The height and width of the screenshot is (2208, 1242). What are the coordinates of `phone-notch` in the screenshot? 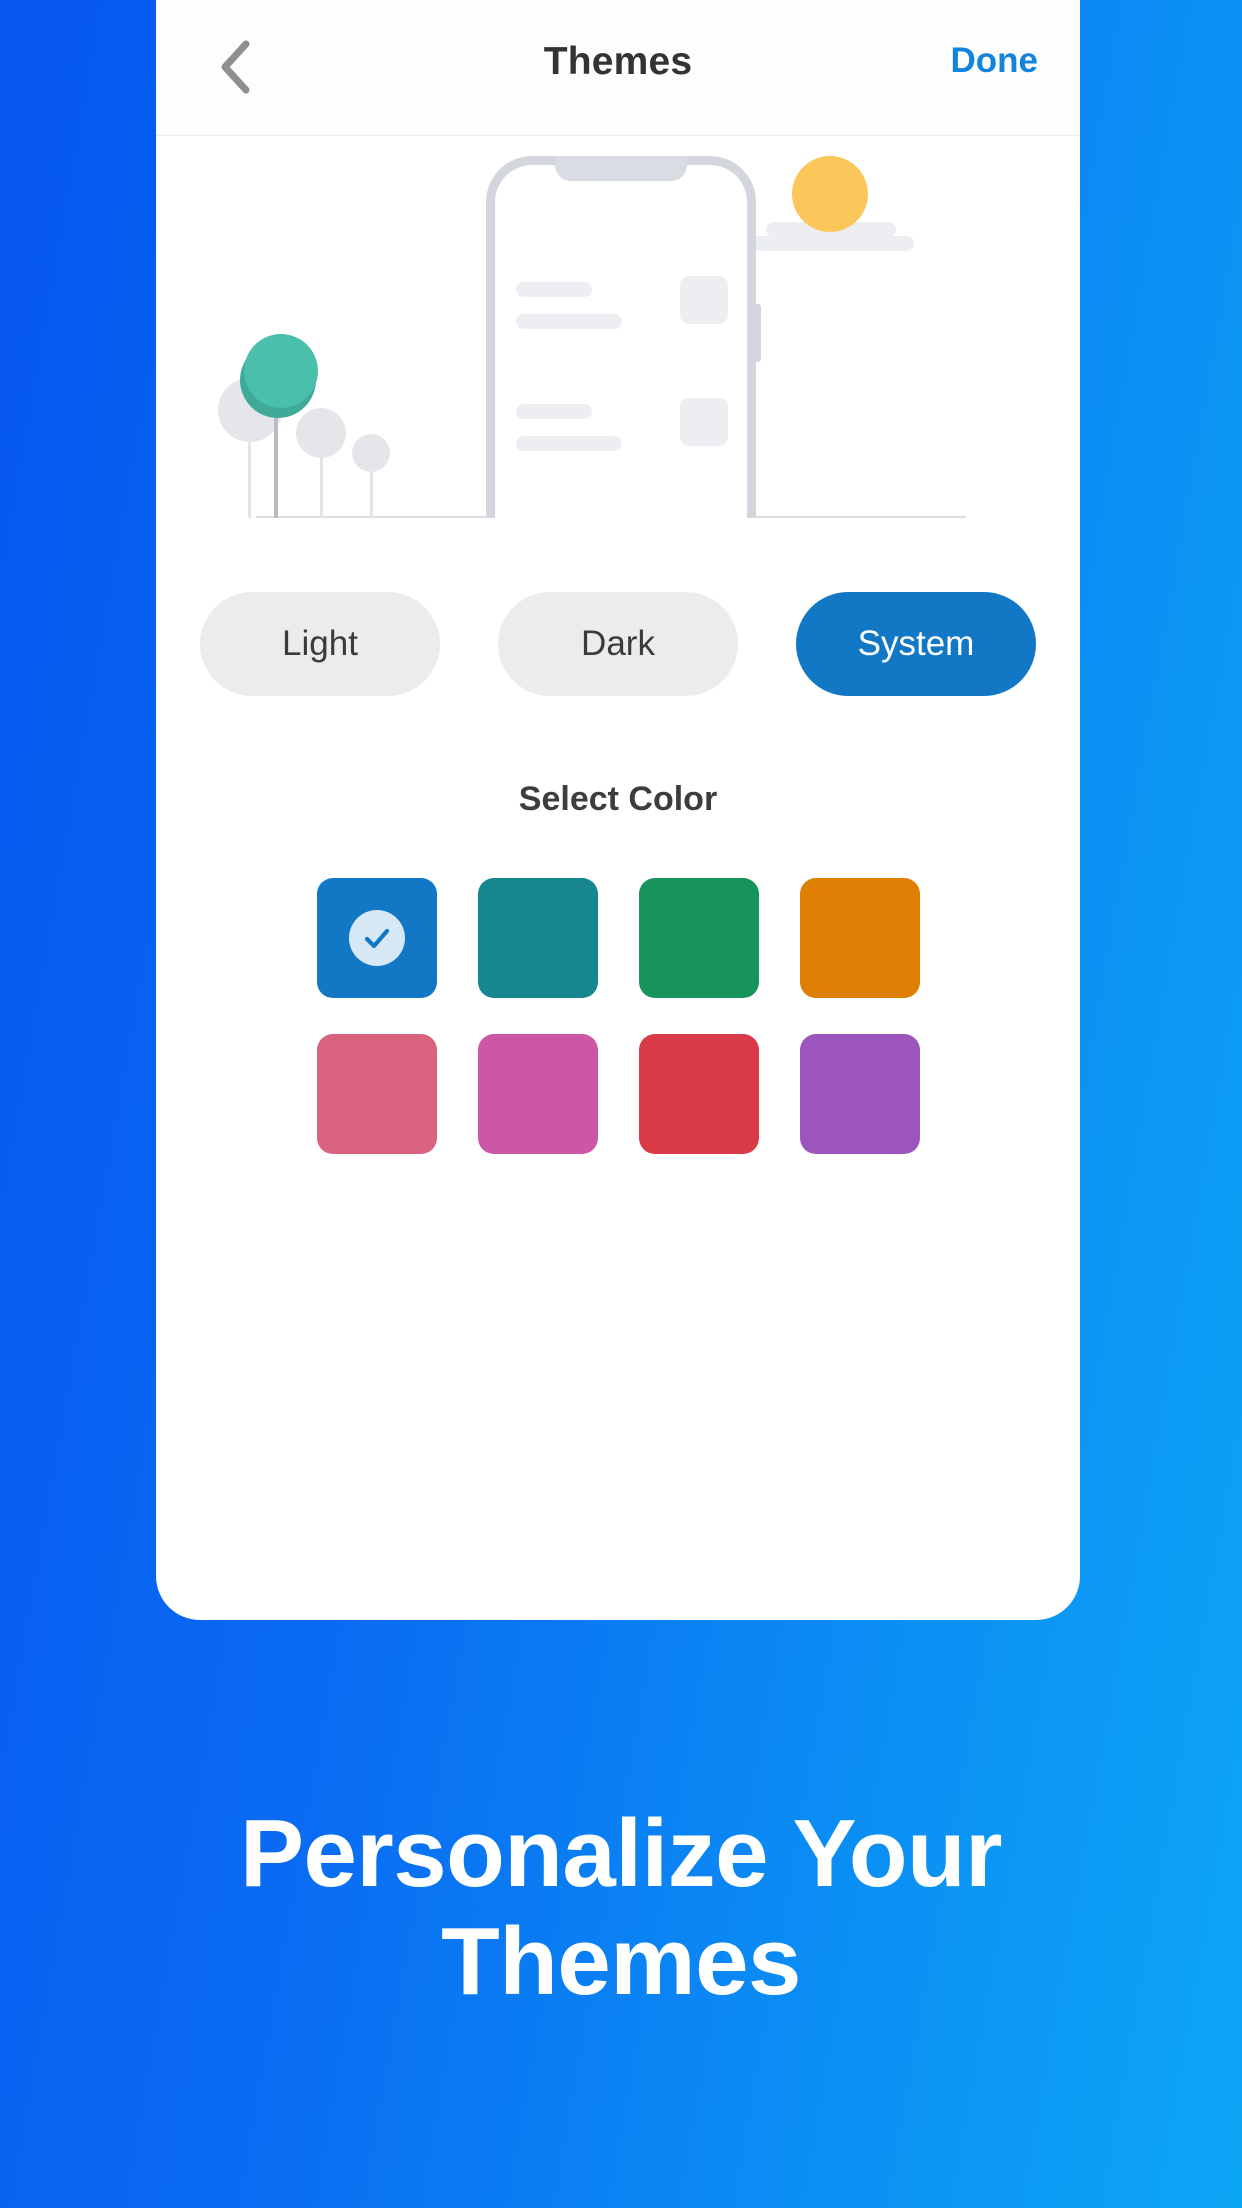 It's located at (621, 168).